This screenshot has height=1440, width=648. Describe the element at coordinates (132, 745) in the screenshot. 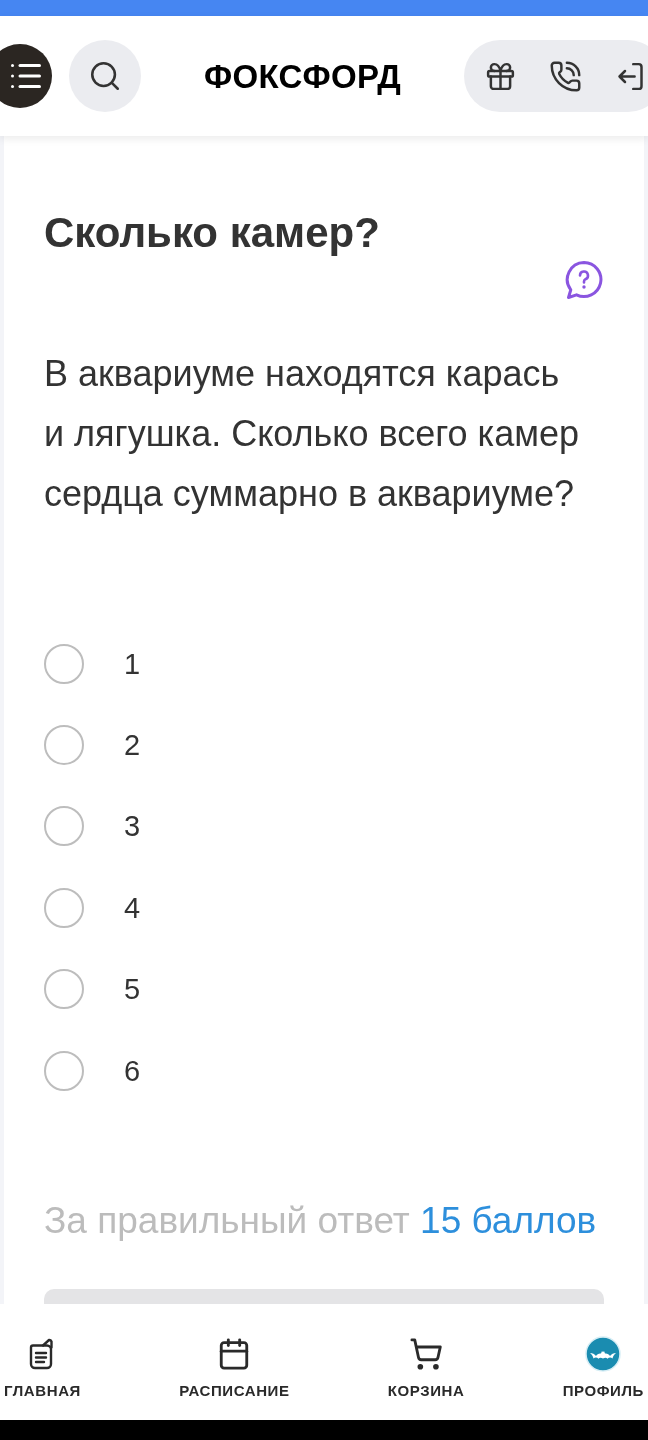

I see `option-label: 2` at that location.